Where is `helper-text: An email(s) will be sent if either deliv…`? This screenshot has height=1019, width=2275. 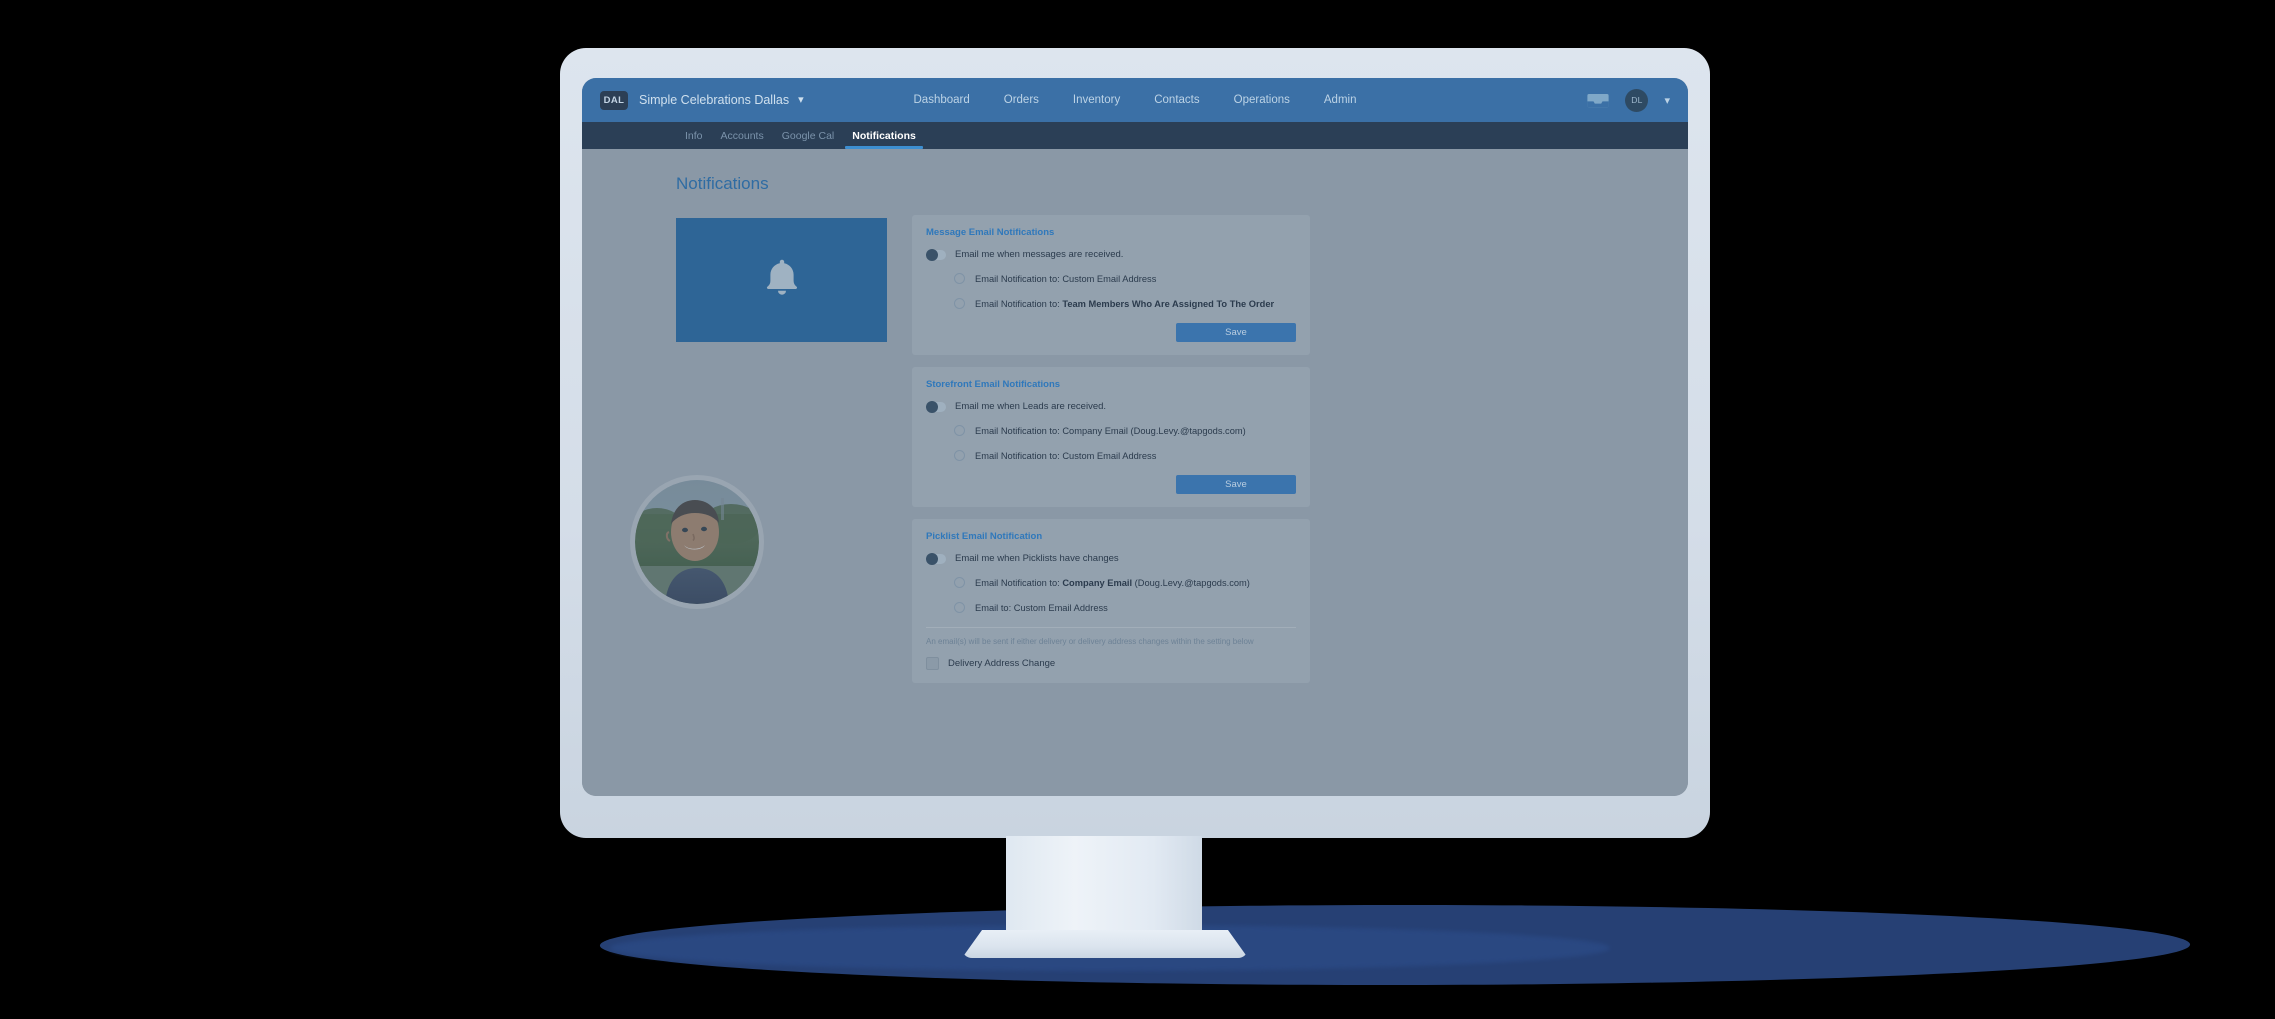
helper-text: An email(s) will be sent if either deliv… is located at coordinates (1090, 641).